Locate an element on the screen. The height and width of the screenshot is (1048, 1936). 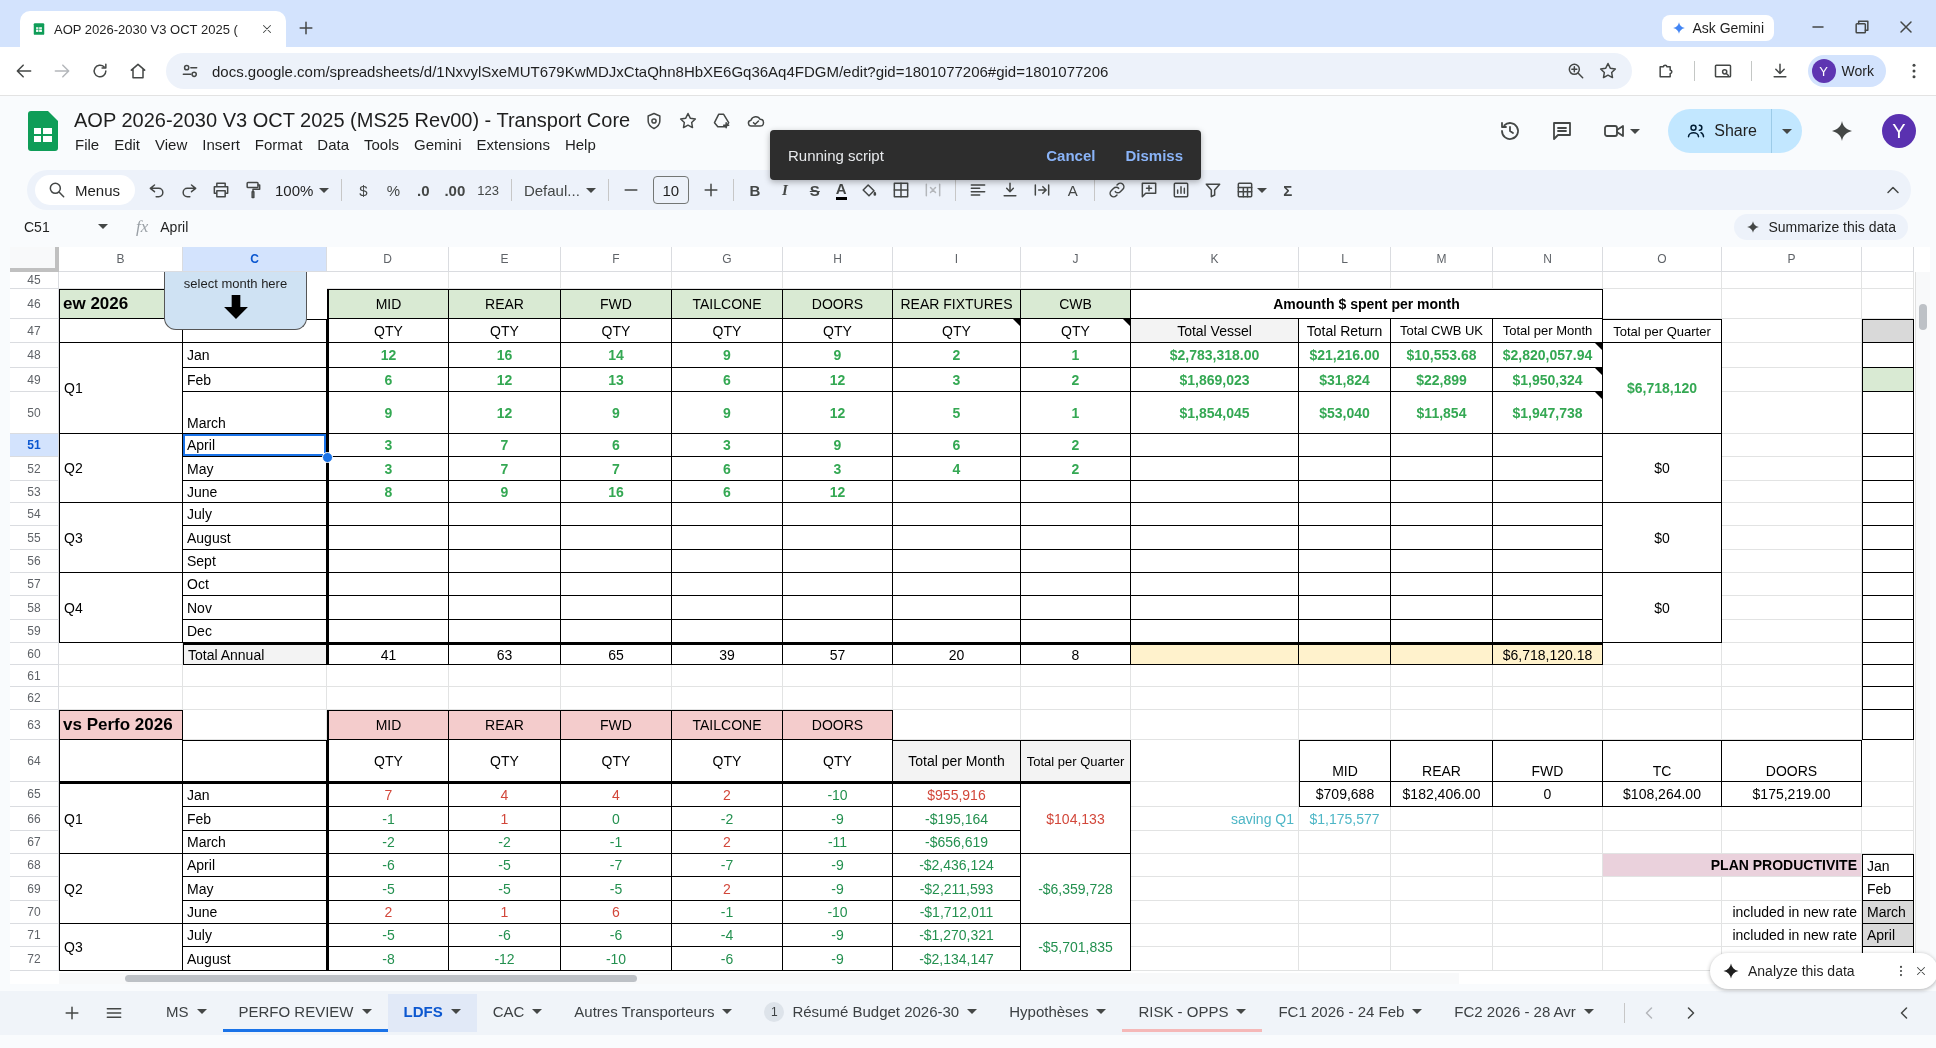
spreadsheet-logo-icon is located at coordinates (43, 131).